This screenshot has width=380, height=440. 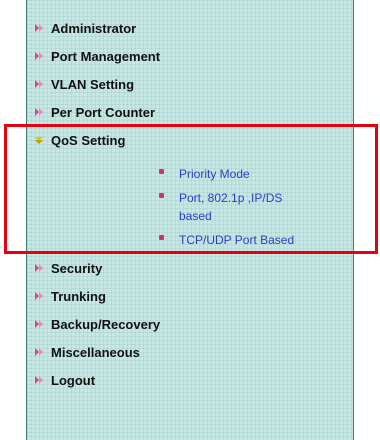 What do you see at coordinates (103, 112) in the screenshot?
I see `menu-item-label: Per Port Counter` at bounding box center [103, 112].